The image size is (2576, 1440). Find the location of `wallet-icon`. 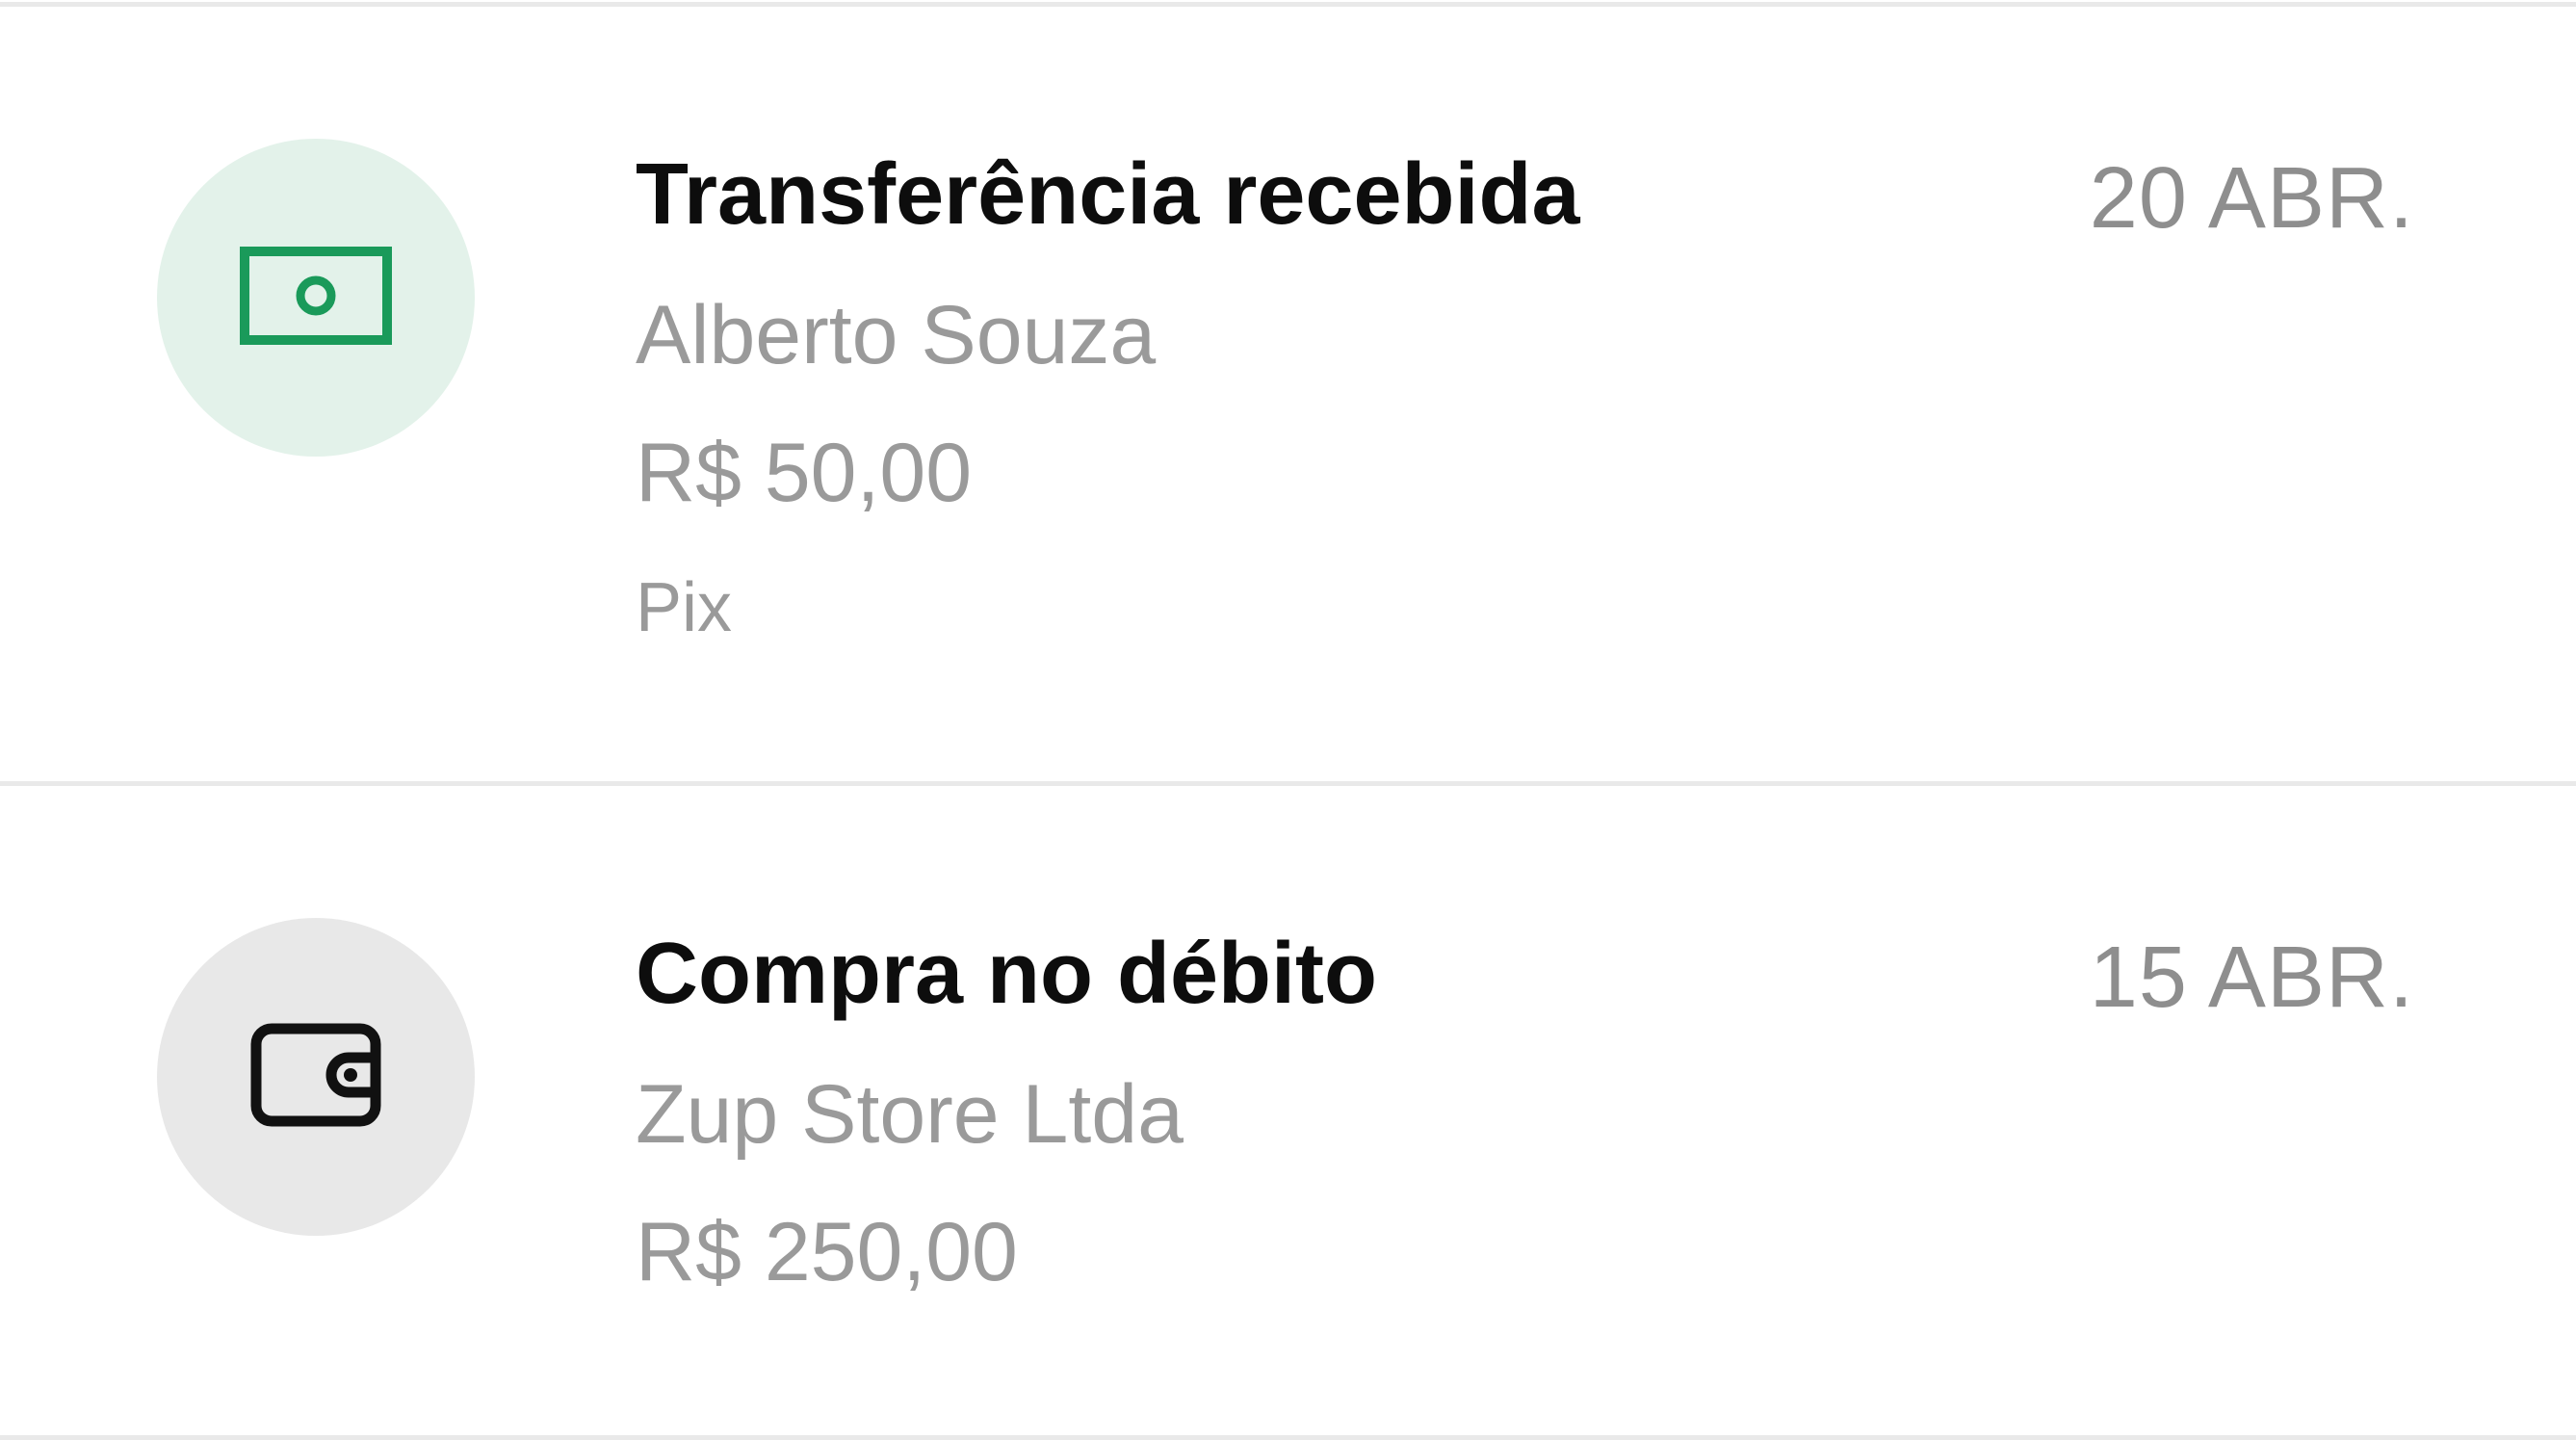

wallet-icon is located at coordinates (315, 1077).